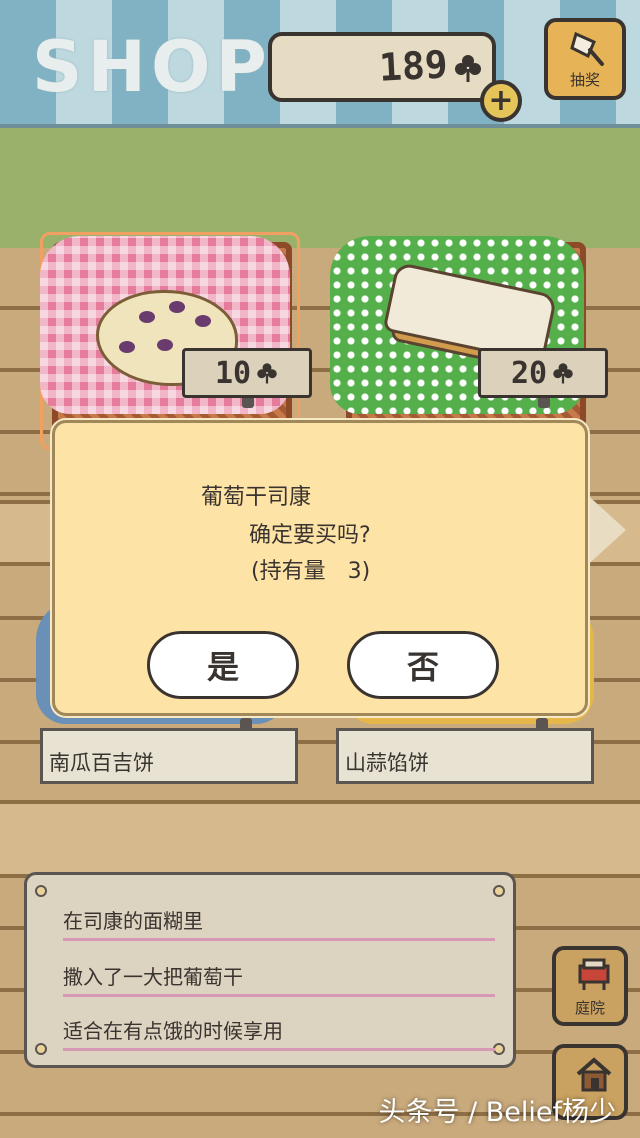  What do you see at coordinates (223, 665) in the screenshot?
I see `yes-button: 是` at bounding box center [223, 665].